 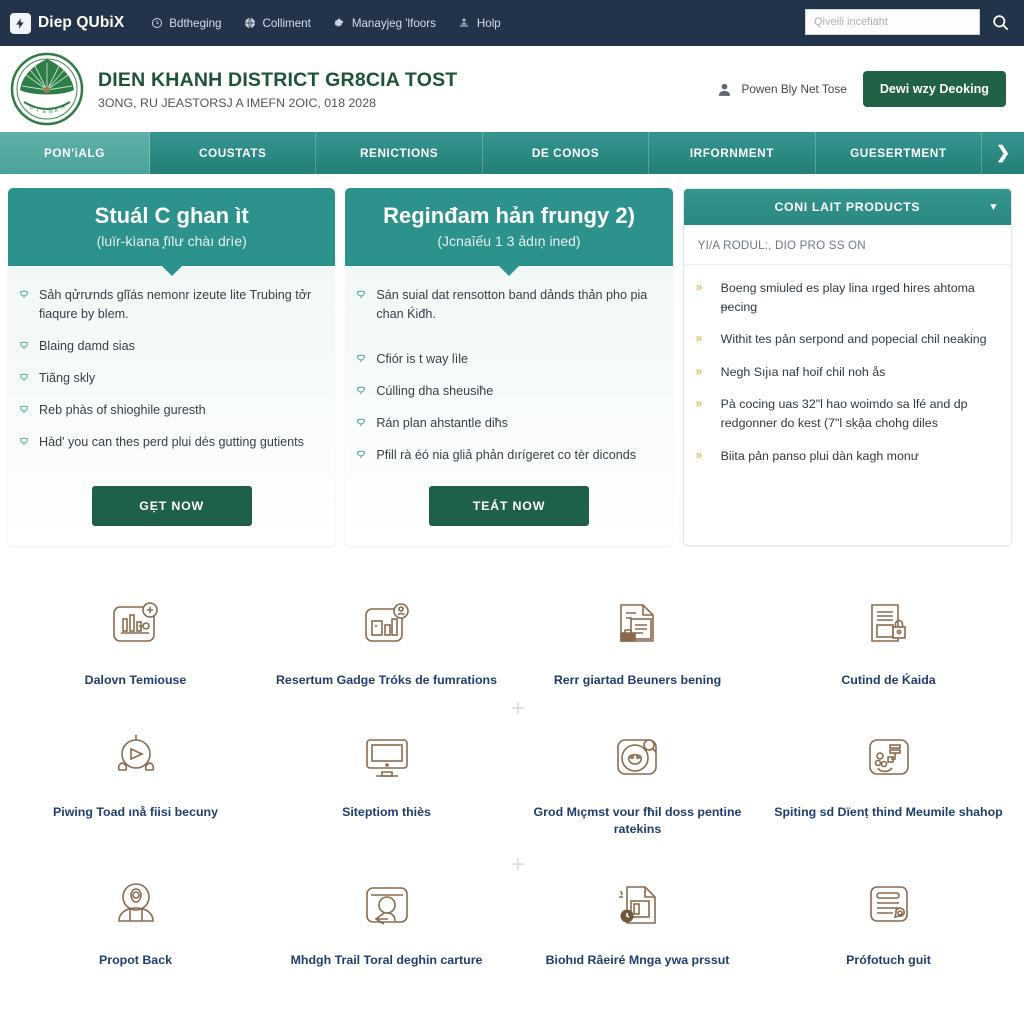 I want to click on list-item-text: Tiãng skly, so click(x=67, y=378).